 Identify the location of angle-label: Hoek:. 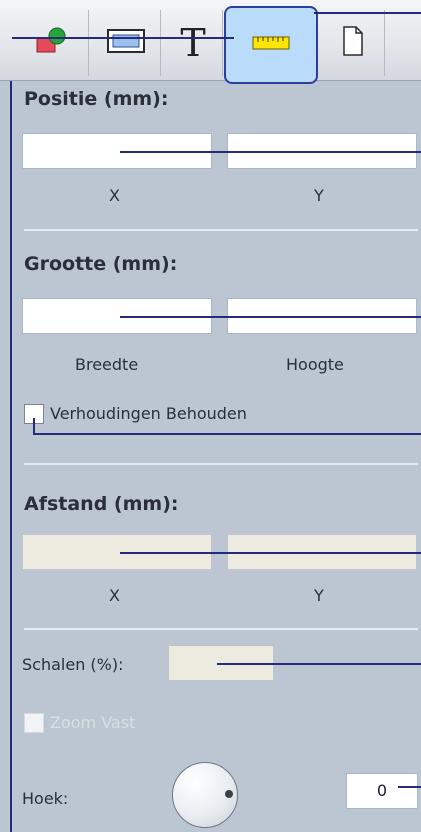
(45, 798).